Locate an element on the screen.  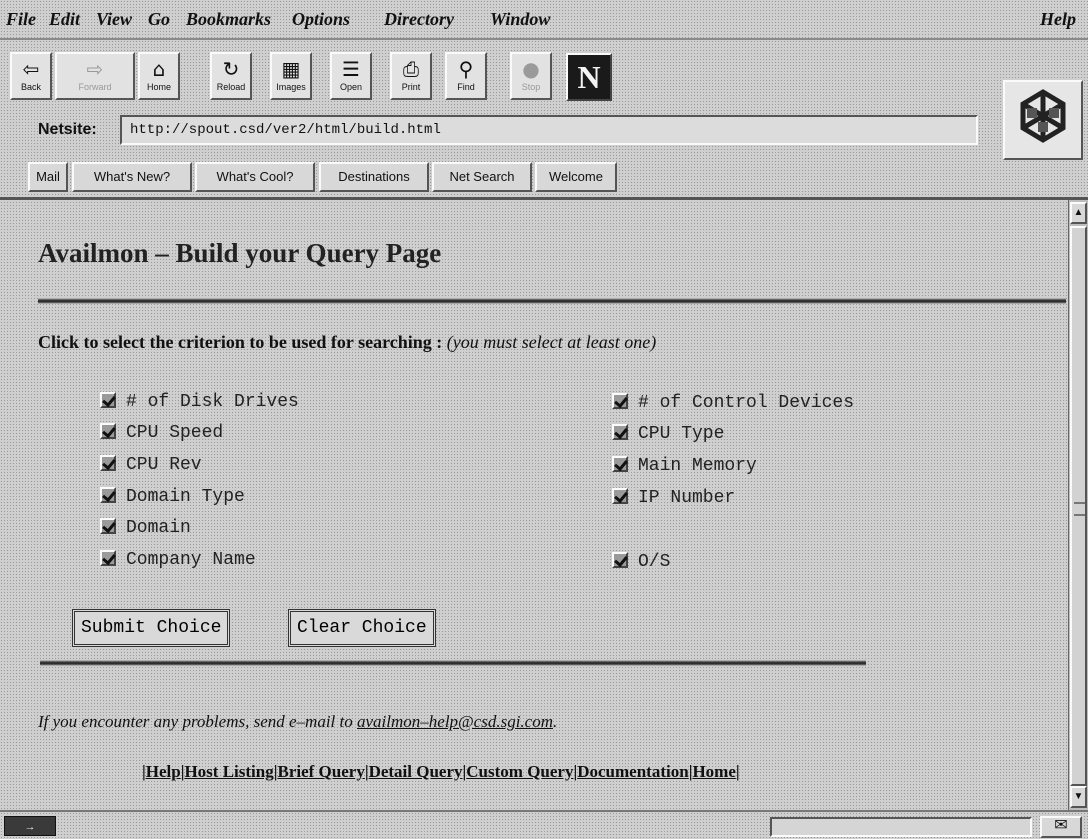
open-icon: ☰ is located at coordinates (351, 69).